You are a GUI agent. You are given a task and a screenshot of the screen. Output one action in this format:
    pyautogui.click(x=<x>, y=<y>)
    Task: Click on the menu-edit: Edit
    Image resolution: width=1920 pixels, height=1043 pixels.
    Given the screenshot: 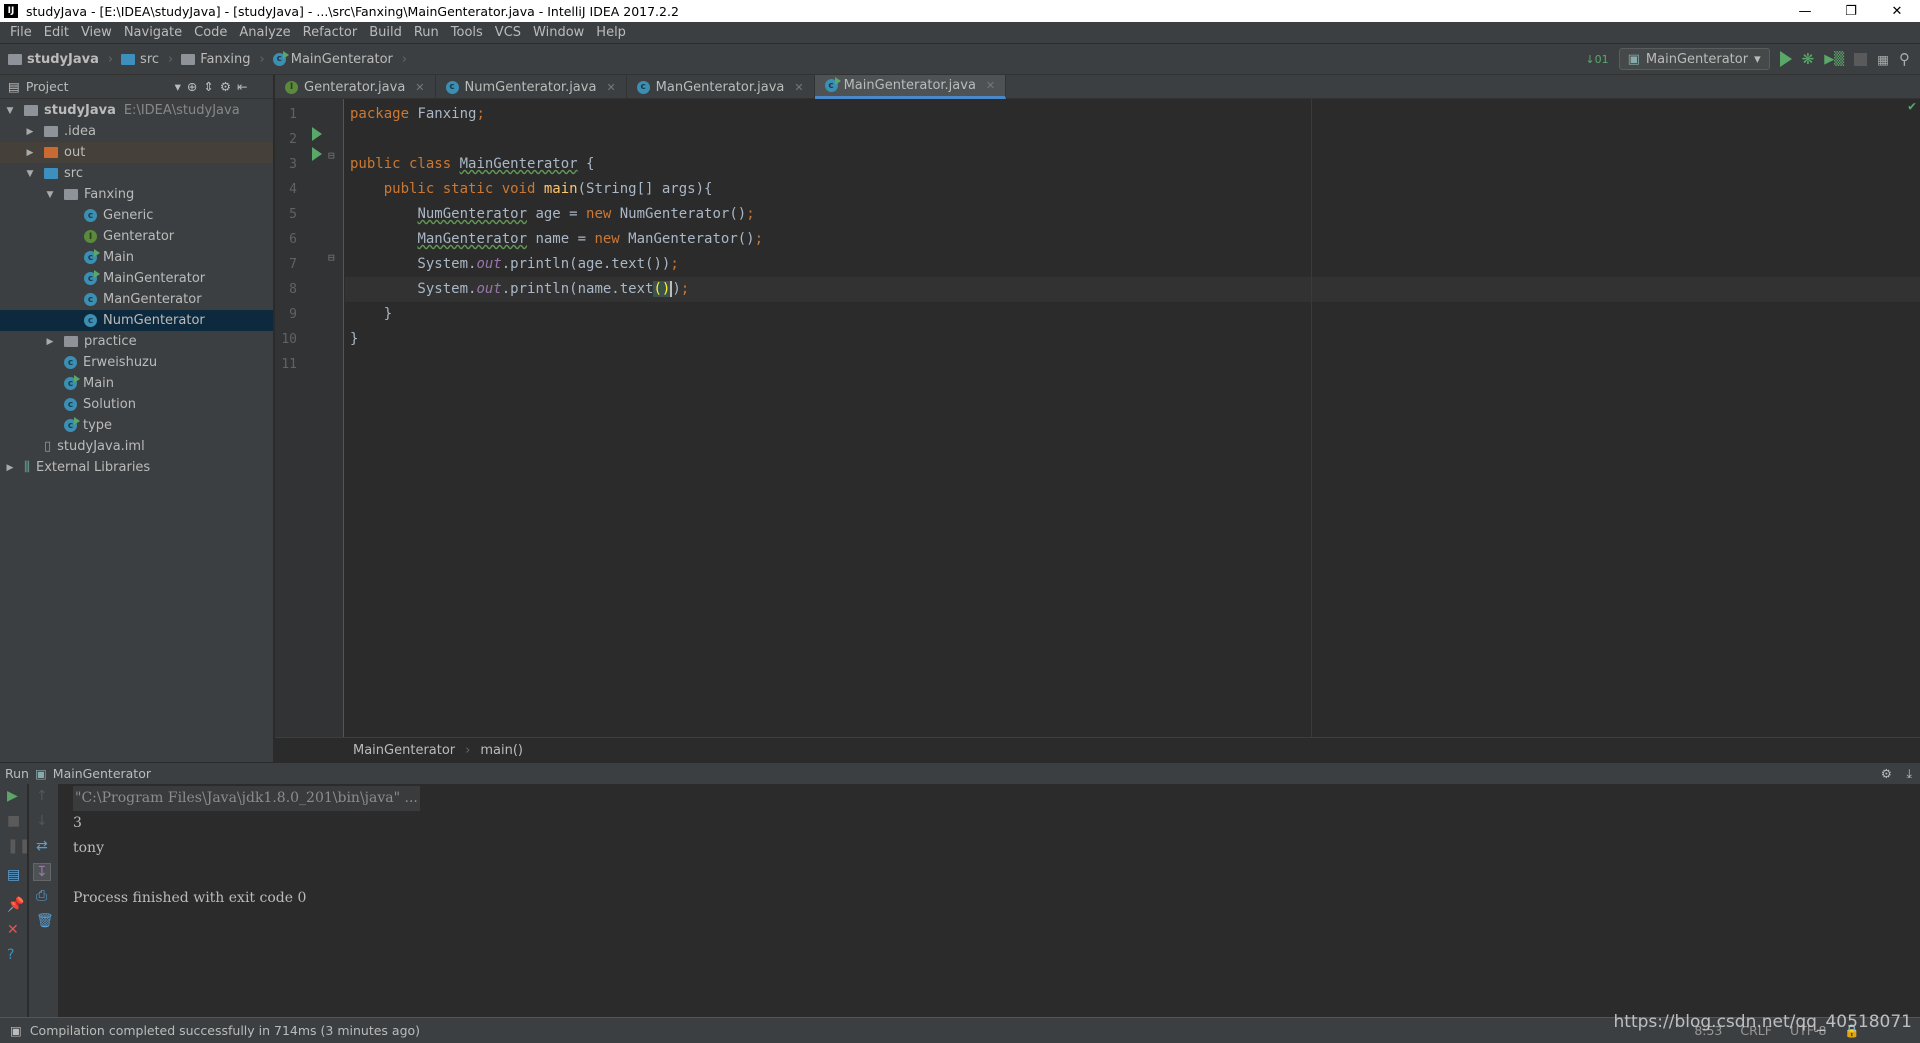 What is the action you would take?
    pyautogui.click(x=56, y=32)
    